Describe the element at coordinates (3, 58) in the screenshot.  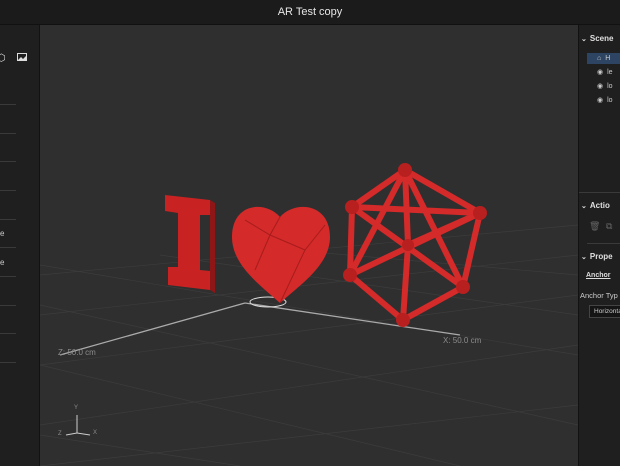
I see `cube-icon: ⬡` at that location.